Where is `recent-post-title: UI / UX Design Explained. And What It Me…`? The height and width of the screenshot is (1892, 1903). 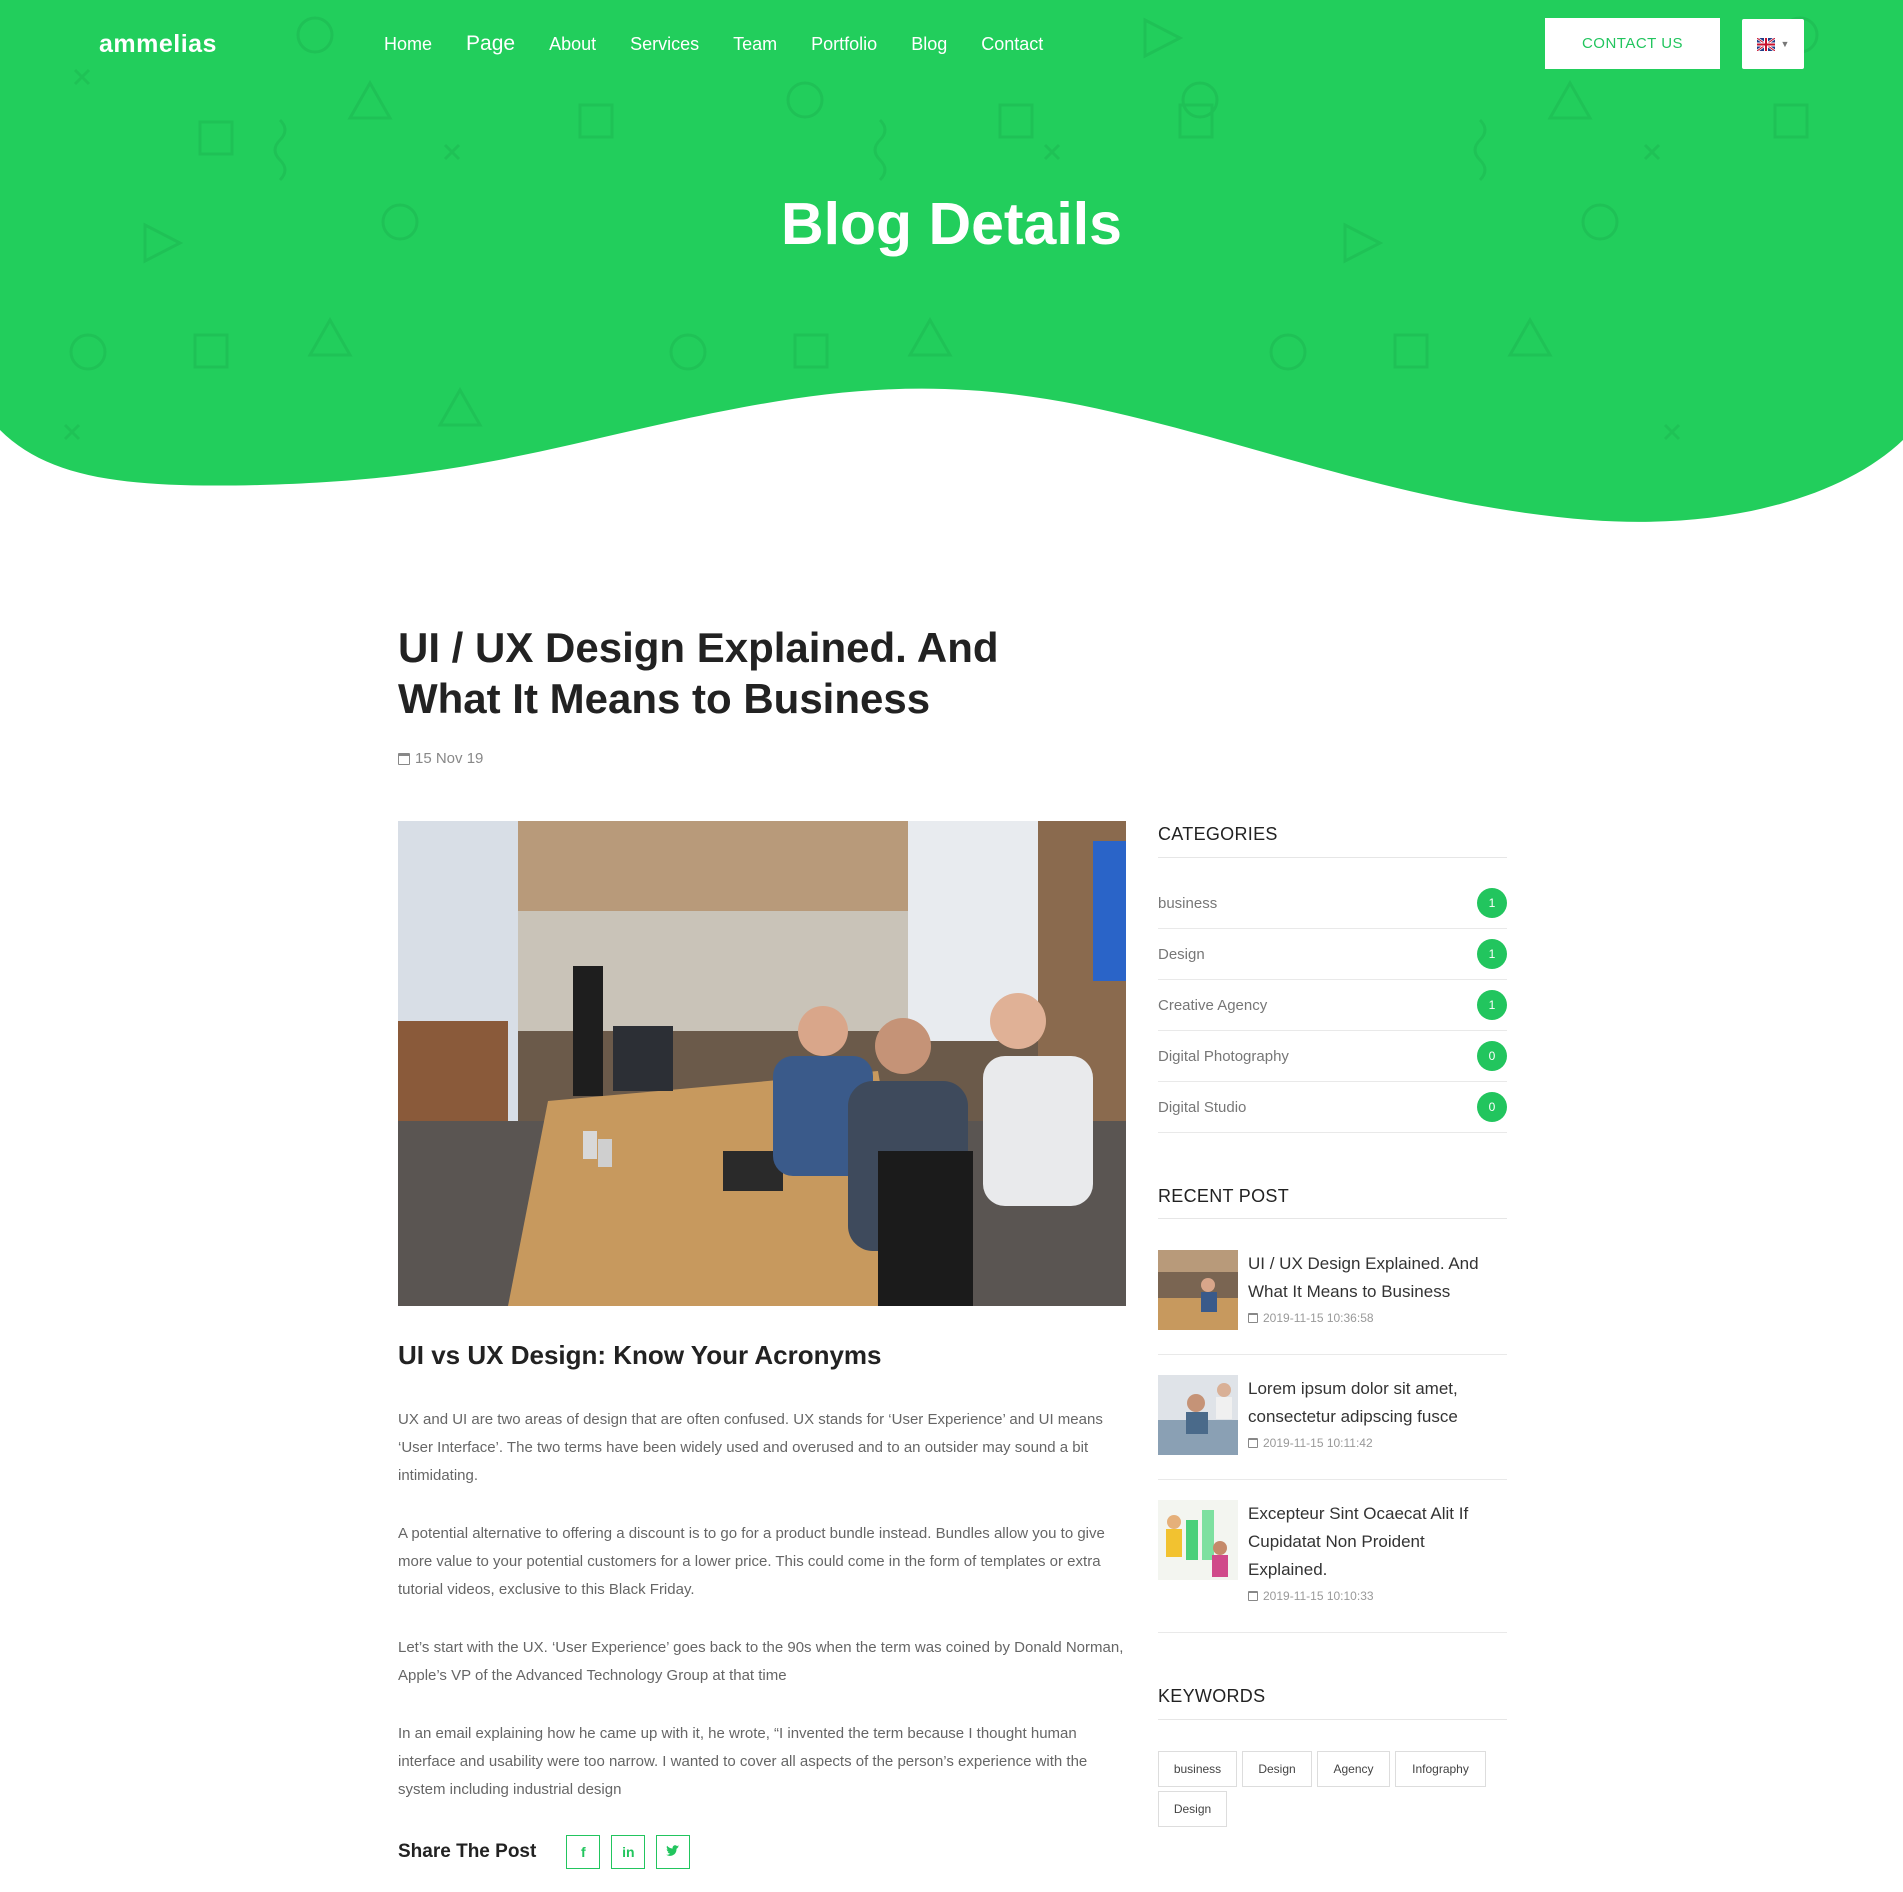 recent-post-title: UI / UX Design Explained. And What It Me… is located at coordinates (1377, 1278).